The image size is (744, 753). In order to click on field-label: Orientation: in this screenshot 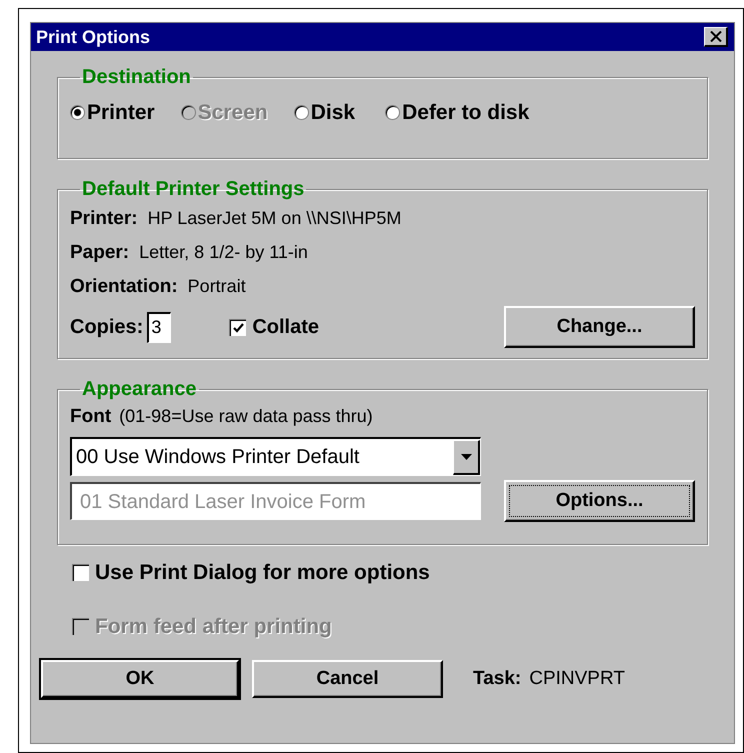, I will do `click(124, 287)`.